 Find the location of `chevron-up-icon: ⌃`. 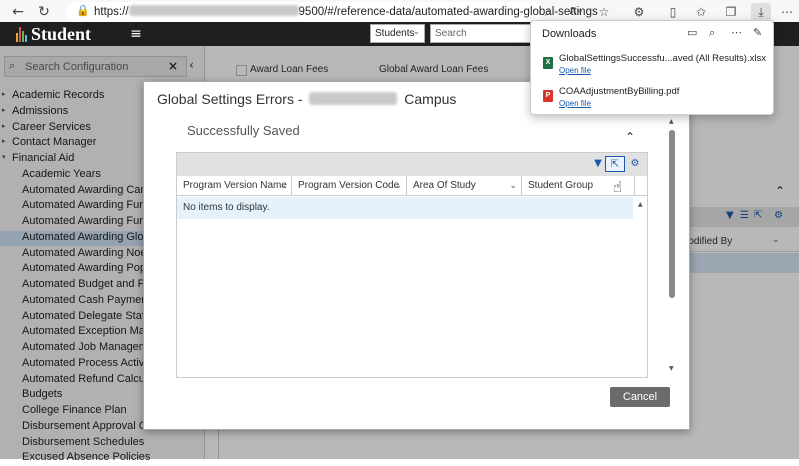

chevron-up-icon: ⌃ is located at coordinates (630, 137).